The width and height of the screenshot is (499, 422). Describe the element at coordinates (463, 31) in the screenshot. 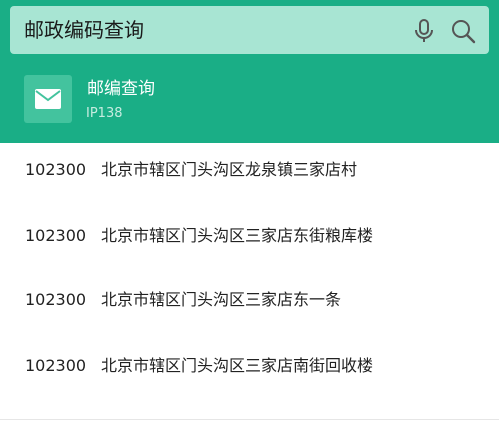

I see `search-icon` at that location.